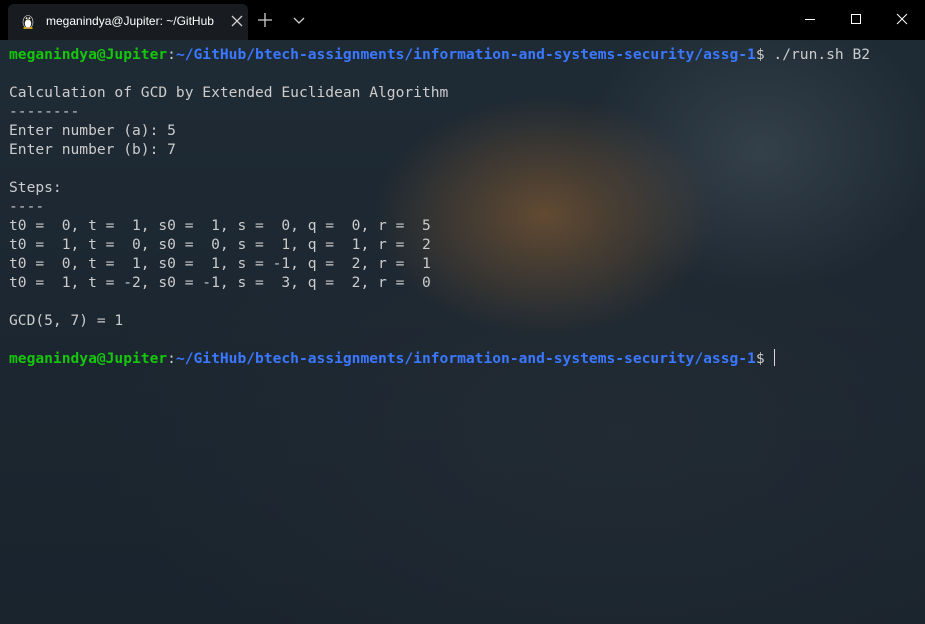 Image resolution: width=925 pixels, height=624 pixels. I want to click on chevron-down-icon, so click(299, 20).